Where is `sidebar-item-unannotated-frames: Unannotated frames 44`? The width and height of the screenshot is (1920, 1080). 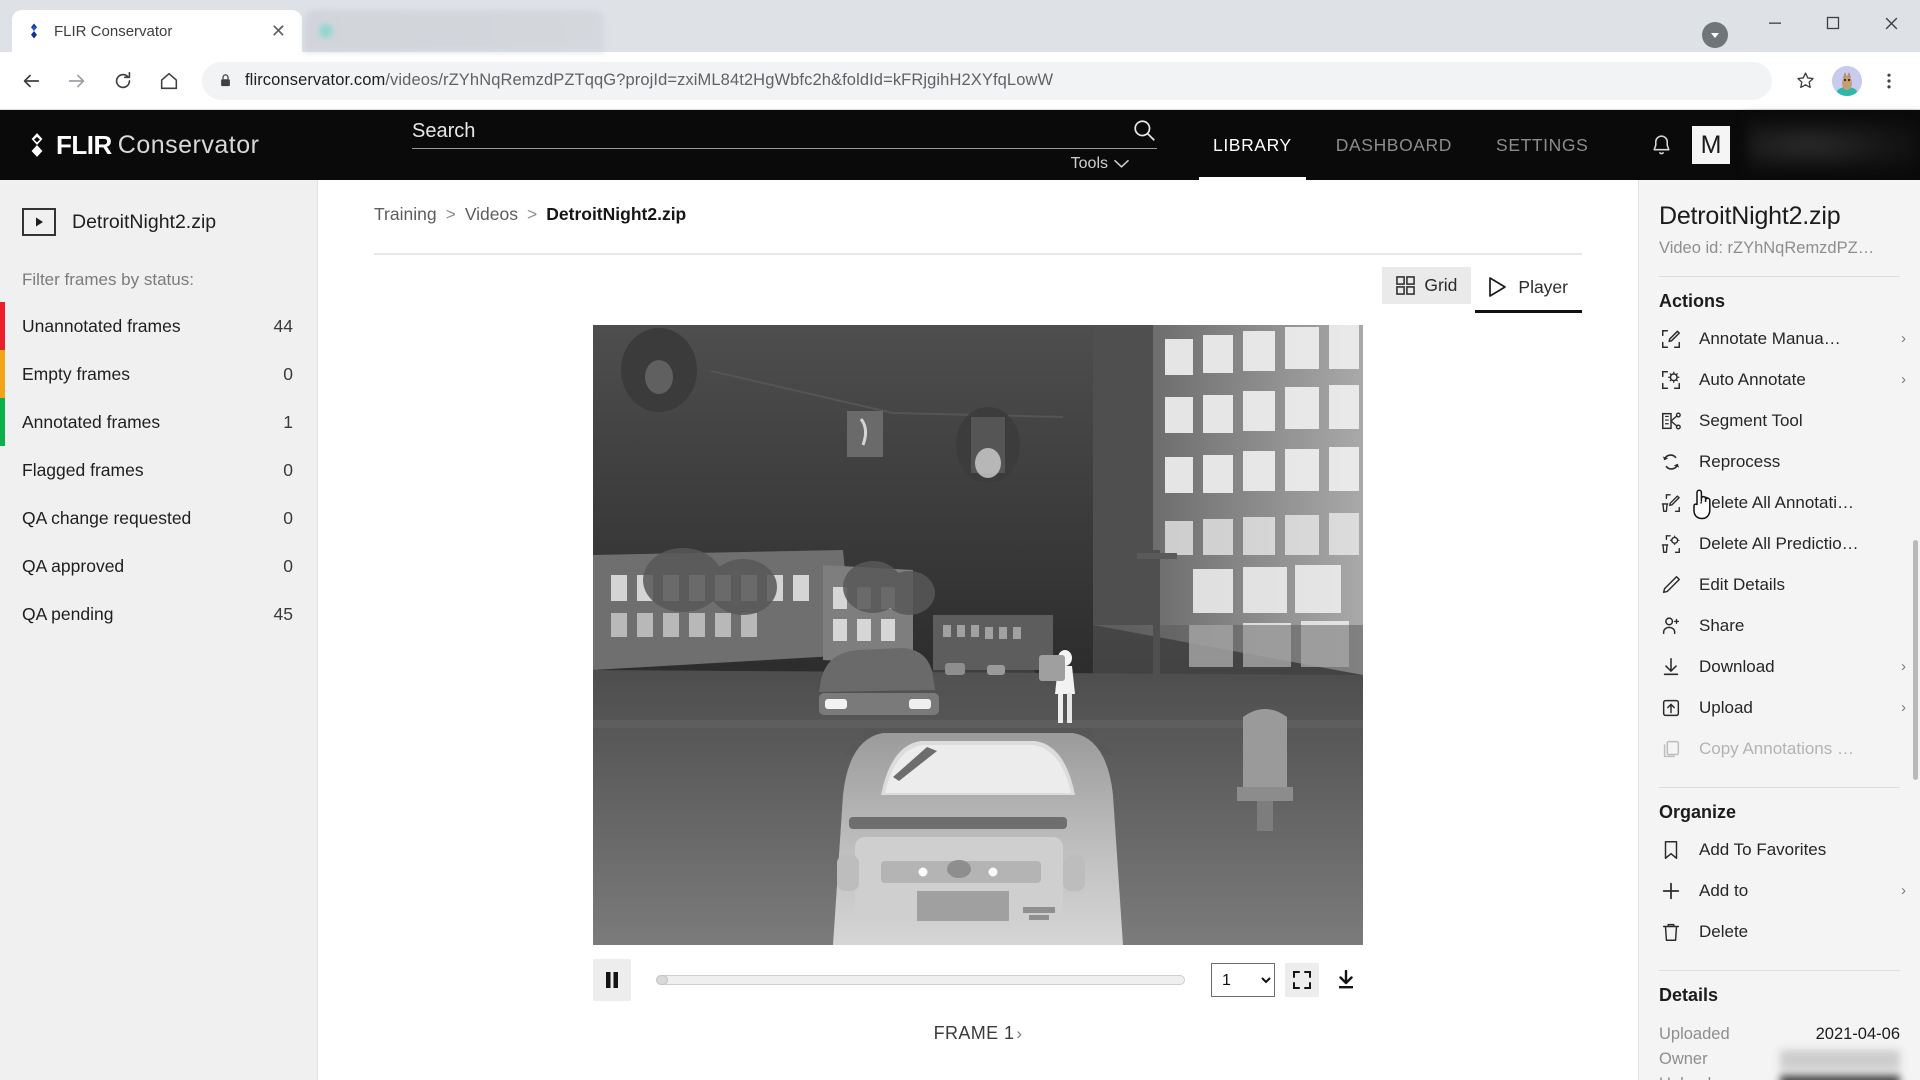
sidebar-item-unannotated-frames: Unannotated frames 44 is located at coordinates (158, 326).